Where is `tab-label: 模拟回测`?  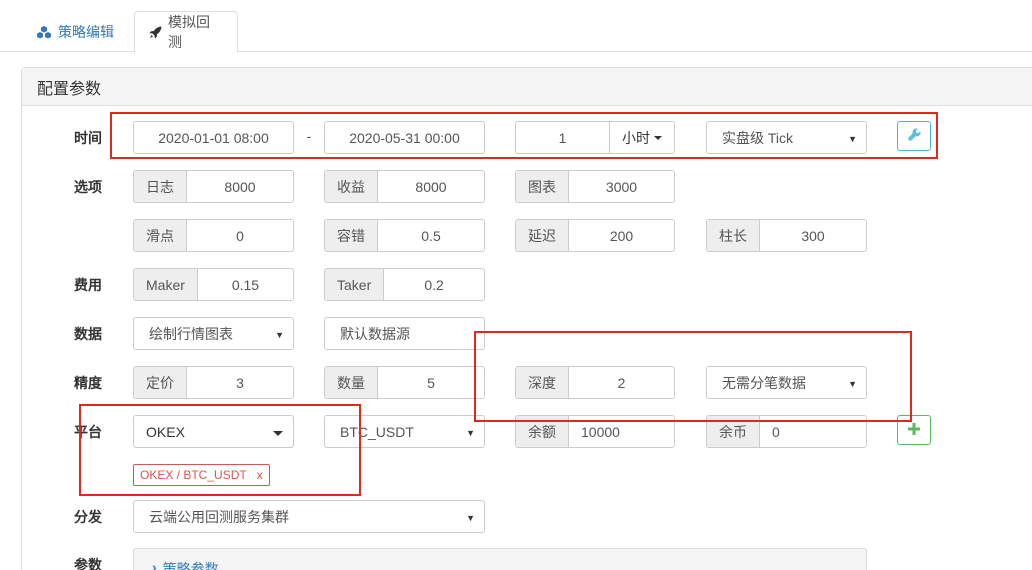 tab-label: 模拟回测 is located at coordinates (189, 32).